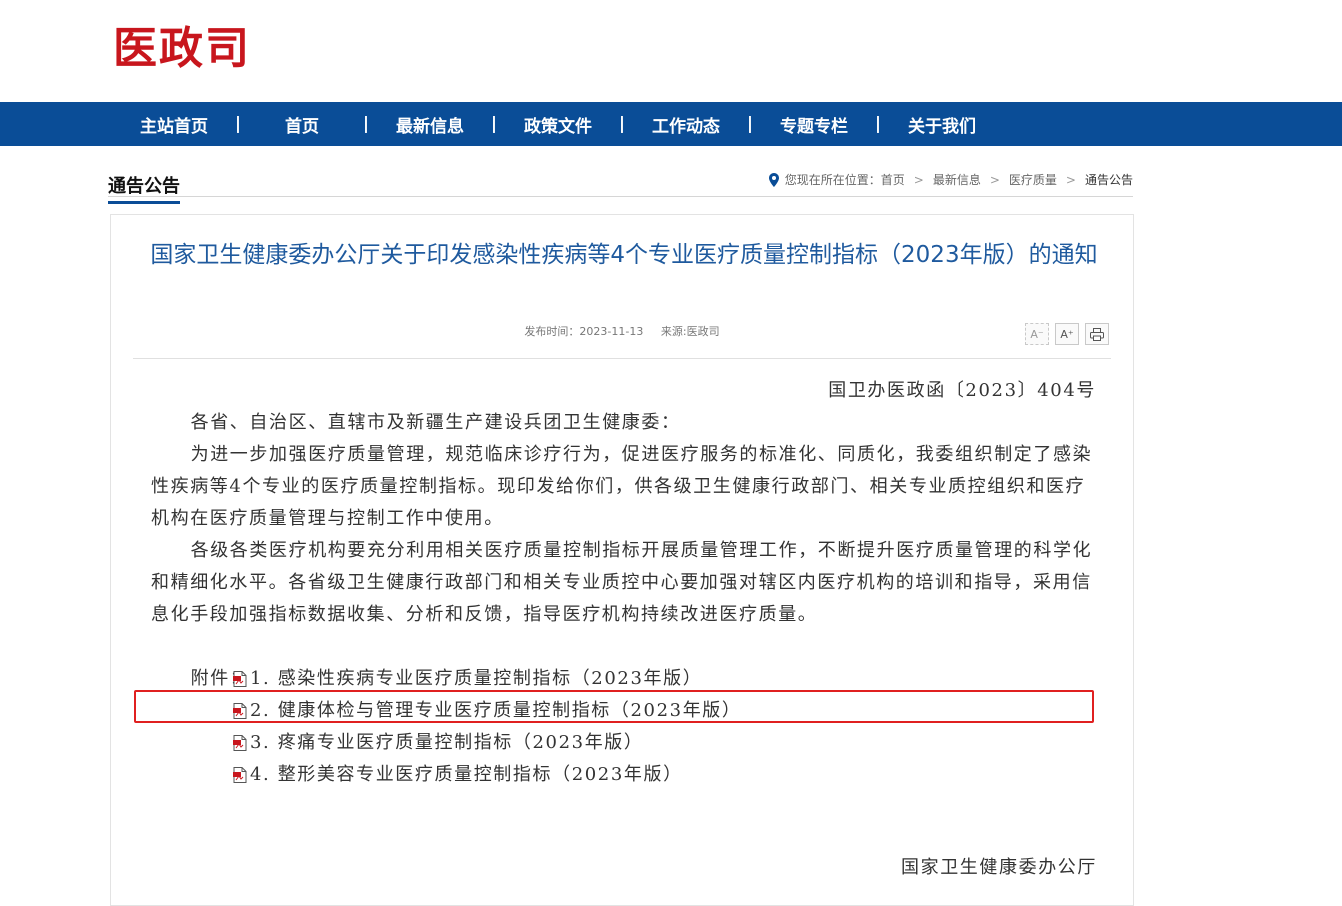  I want to click on location-pin-icon, so click(773, 179).